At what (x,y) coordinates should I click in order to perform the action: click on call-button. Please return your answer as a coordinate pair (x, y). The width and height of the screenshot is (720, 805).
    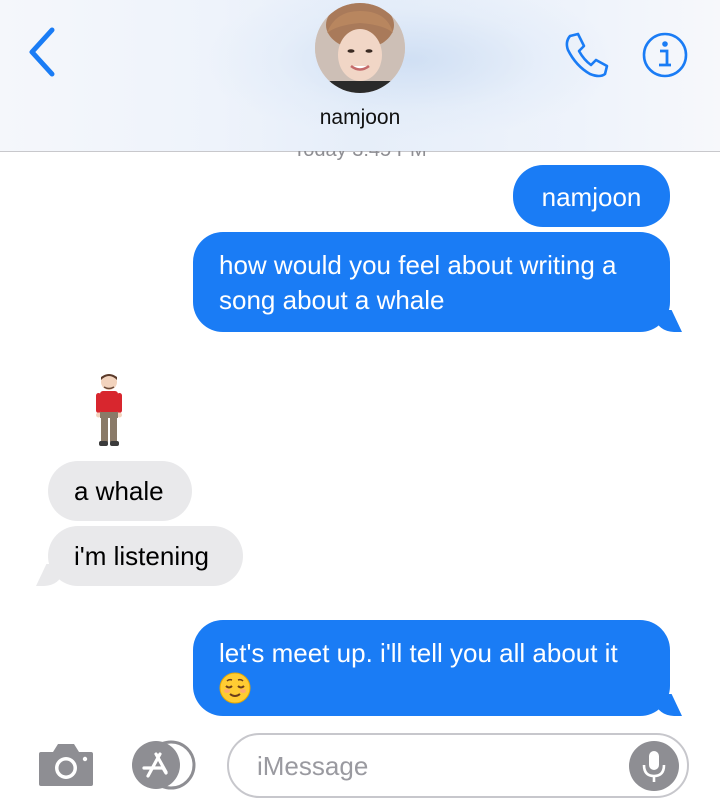
    Looking at the image, I should click on (586, 54).